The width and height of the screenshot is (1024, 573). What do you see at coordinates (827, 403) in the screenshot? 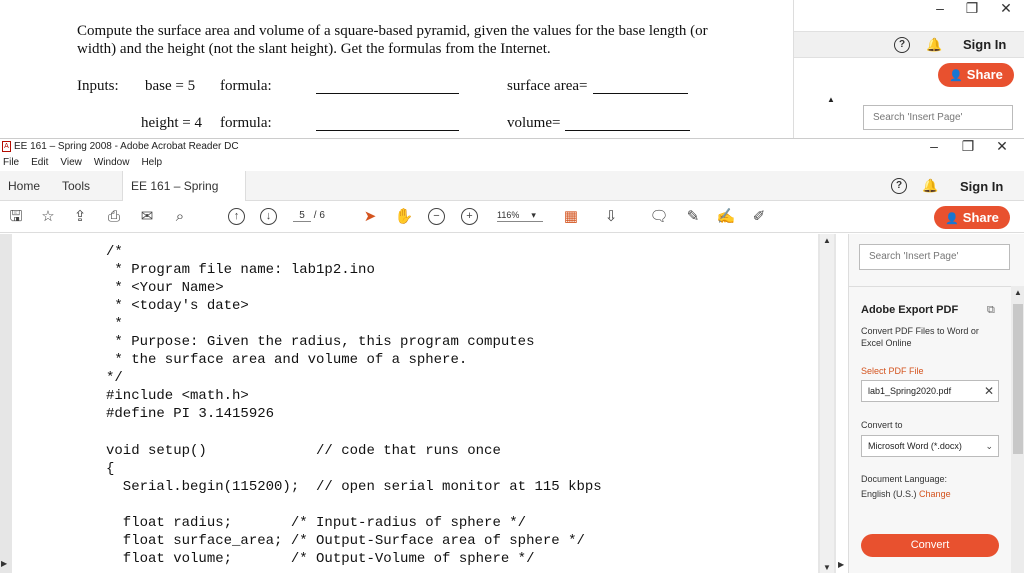
I see `document-scrollbar: ▲ ▼` at bounding box center [827, 403].